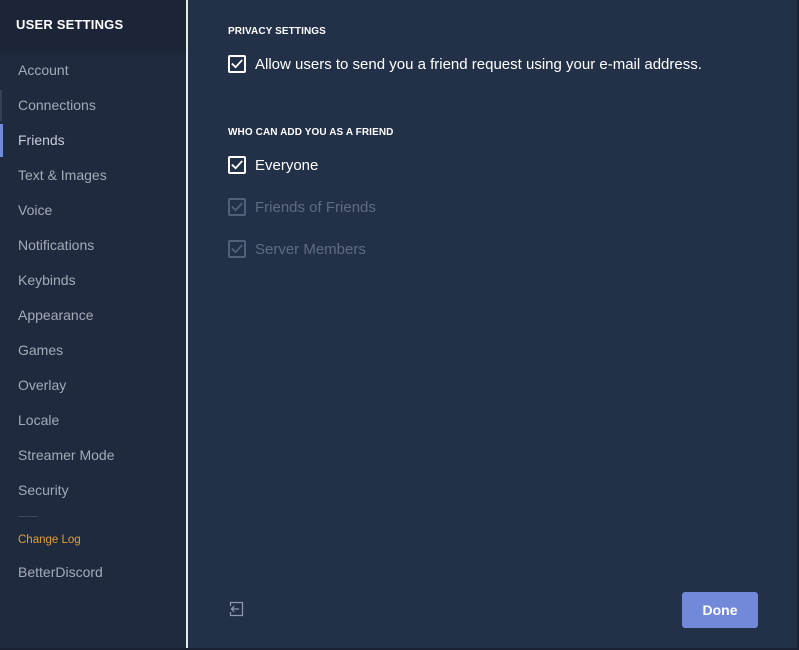  What do you see at coordinates (47, 280) in the screenshot?
I see `sidebar-item-label: Keybinds` at bounding box center [47, 280].